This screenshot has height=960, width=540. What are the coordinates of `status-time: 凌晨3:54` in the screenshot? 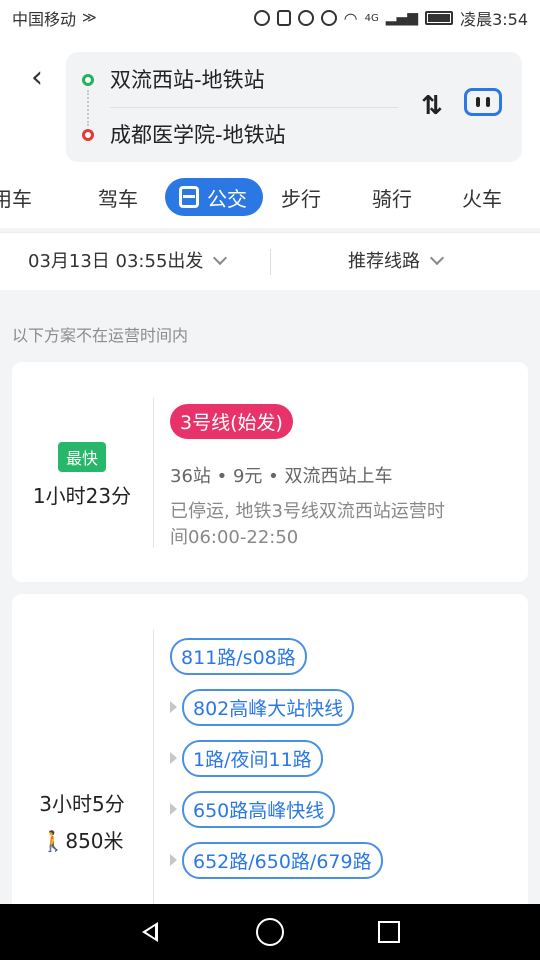 It's located at (494, 19).